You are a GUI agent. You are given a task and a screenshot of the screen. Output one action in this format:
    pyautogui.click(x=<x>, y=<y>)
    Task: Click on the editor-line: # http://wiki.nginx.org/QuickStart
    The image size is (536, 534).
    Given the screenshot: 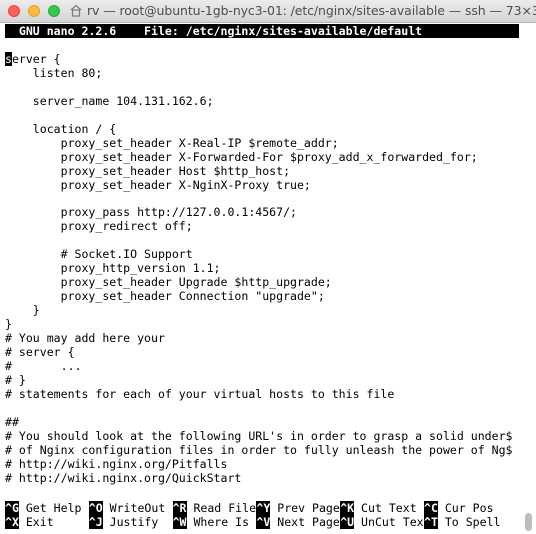 What is the action you would take?
    pyautogui.click(x=123, y=477)
    